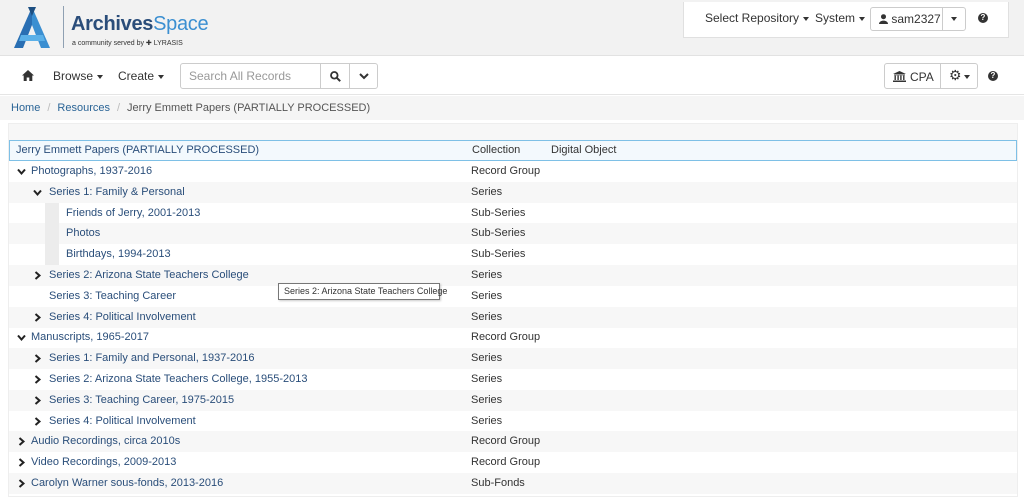 This screenshot has width=1024, height=502. Describe the element at coordinates (362, 291) in the screenshot. I see `tooltip: Series 2: Arizona State Teachers College` at that location.